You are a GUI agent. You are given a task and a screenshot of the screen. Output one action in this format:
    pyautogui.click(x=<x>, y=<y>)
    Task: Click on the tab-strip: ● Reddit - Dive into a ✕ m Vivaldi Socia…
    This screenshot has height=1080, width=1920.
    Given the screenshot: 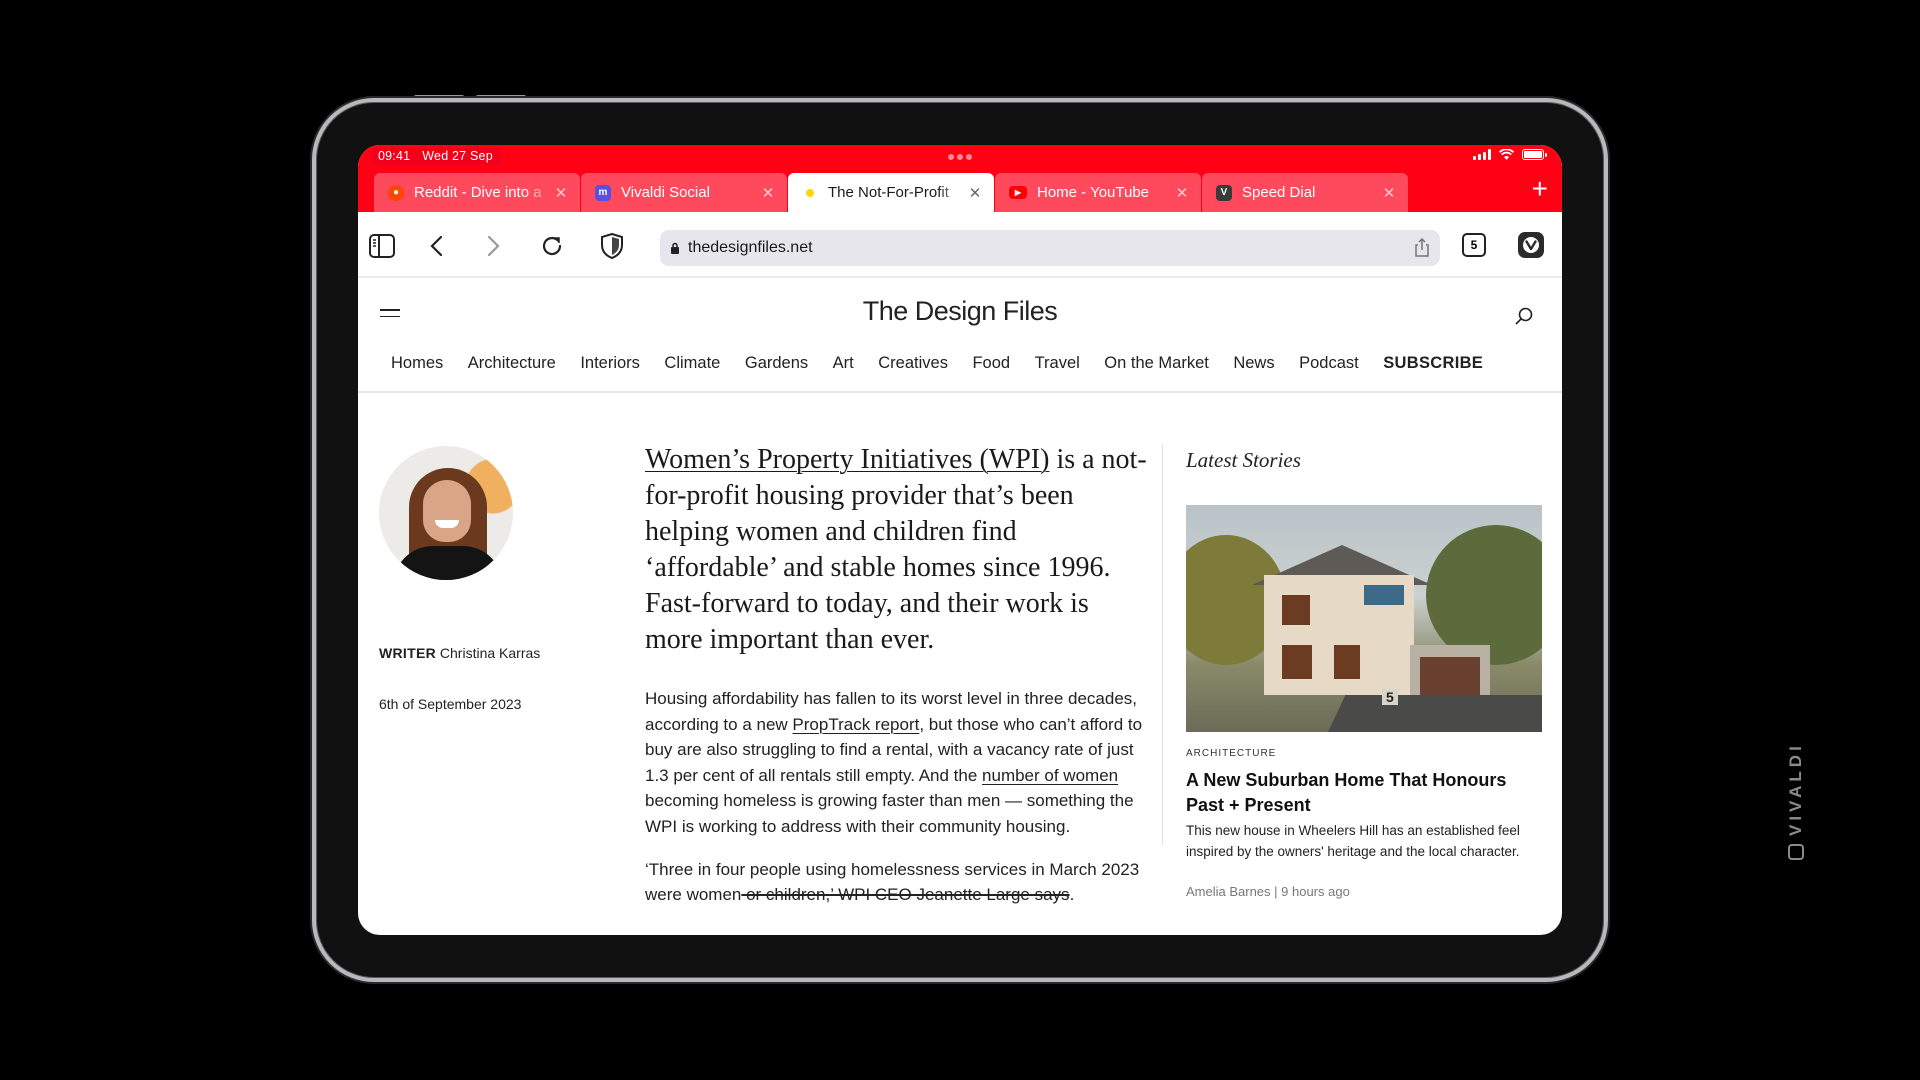 What is the action you would take?
    pyautogui.click(x=891, y=192)
    